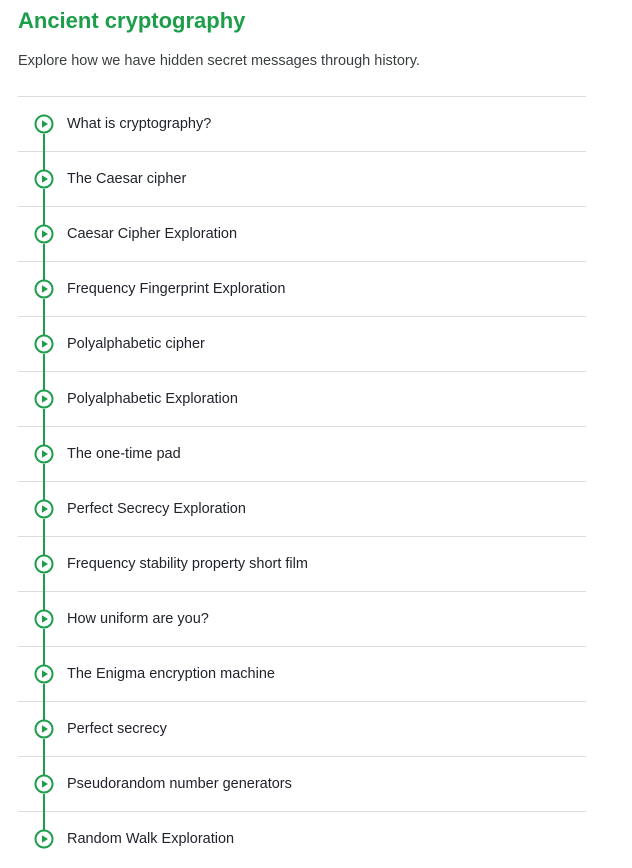 Image resolution: width=632 pixels, height=868 pixels. Describe the element at coordinates (132, 20) in the screenshot. I see `page-title: Ancient cryptography` at that location.